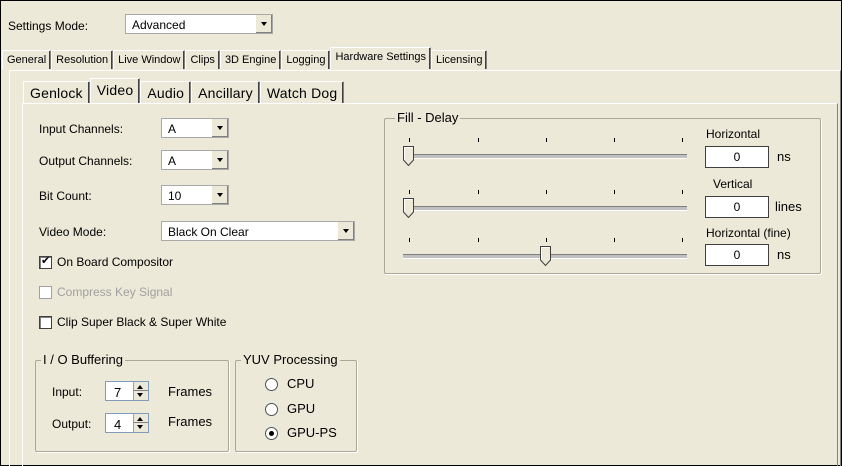  Describe the element at coordinates (250, 59) in the screenshot. I see `tab-3d-engine: 3D Engine` at that location.